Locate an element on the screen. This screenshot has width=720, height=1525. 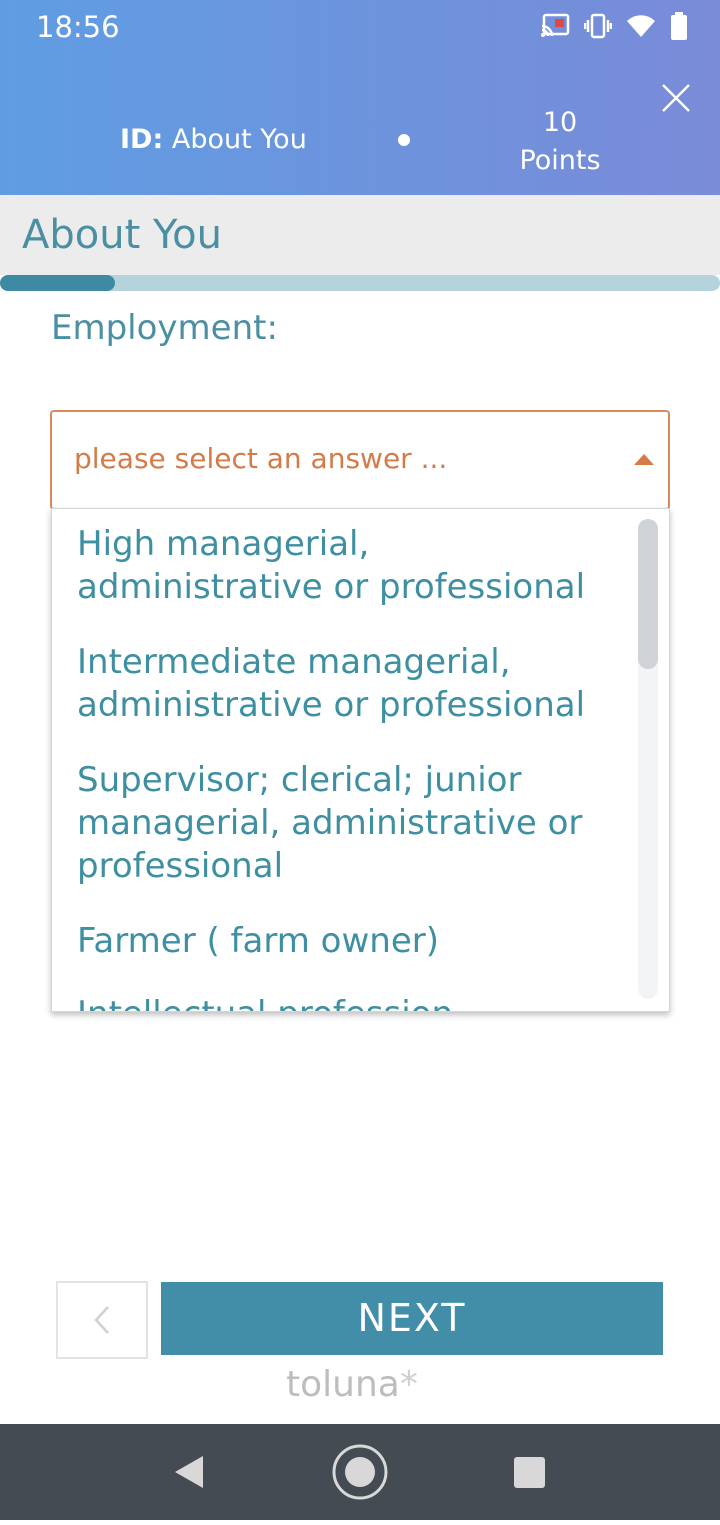
survey-header: 18:56 ID: About You 10 Points is located at coordinates (360, 97).